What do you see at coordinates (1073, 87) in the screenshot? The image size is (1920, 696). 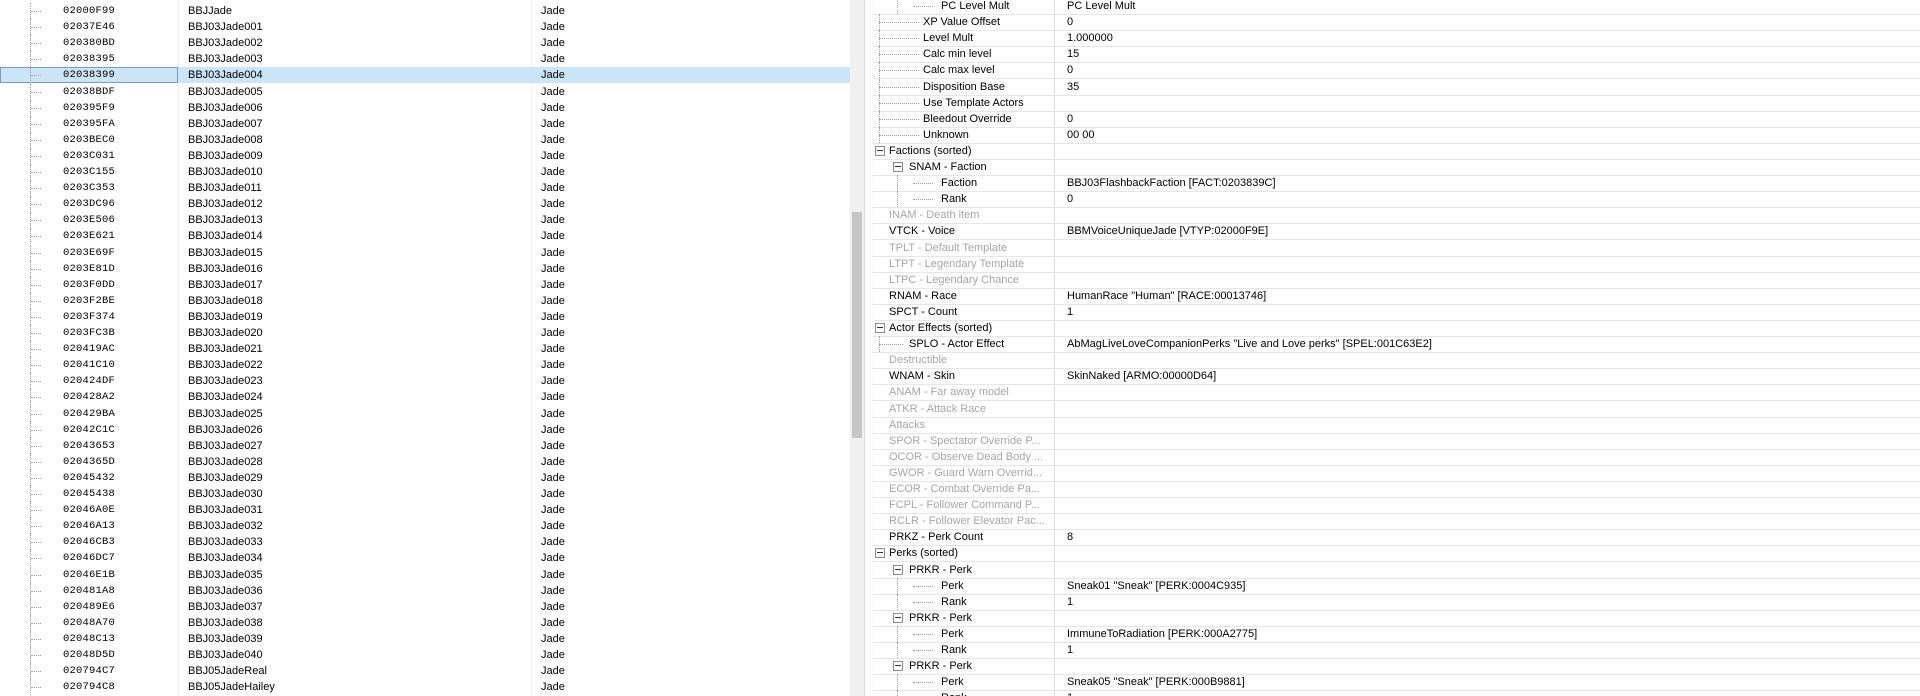 I see `field-value: 35` at bounding box center [1073, 87].